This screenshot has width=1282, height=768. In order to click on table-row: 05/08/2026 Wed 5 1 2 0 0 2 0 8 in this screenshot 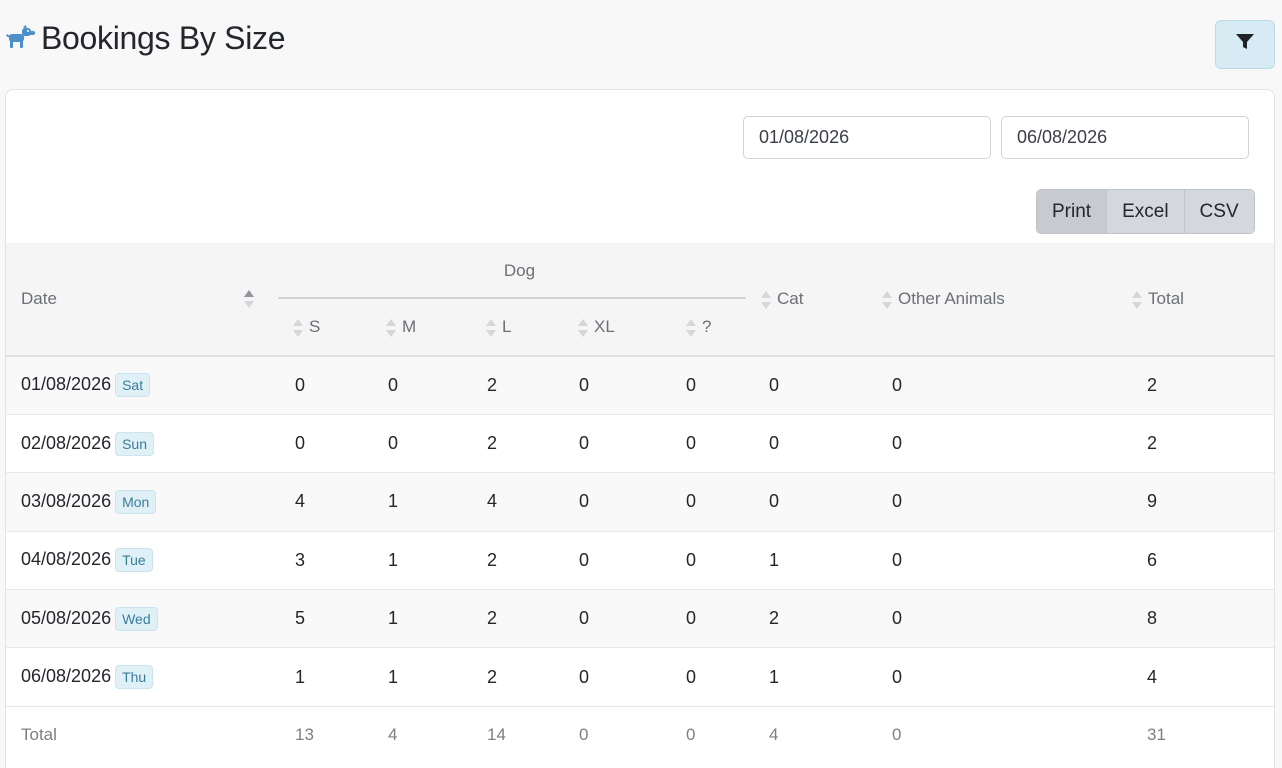, I will do `click(640, 619)`.